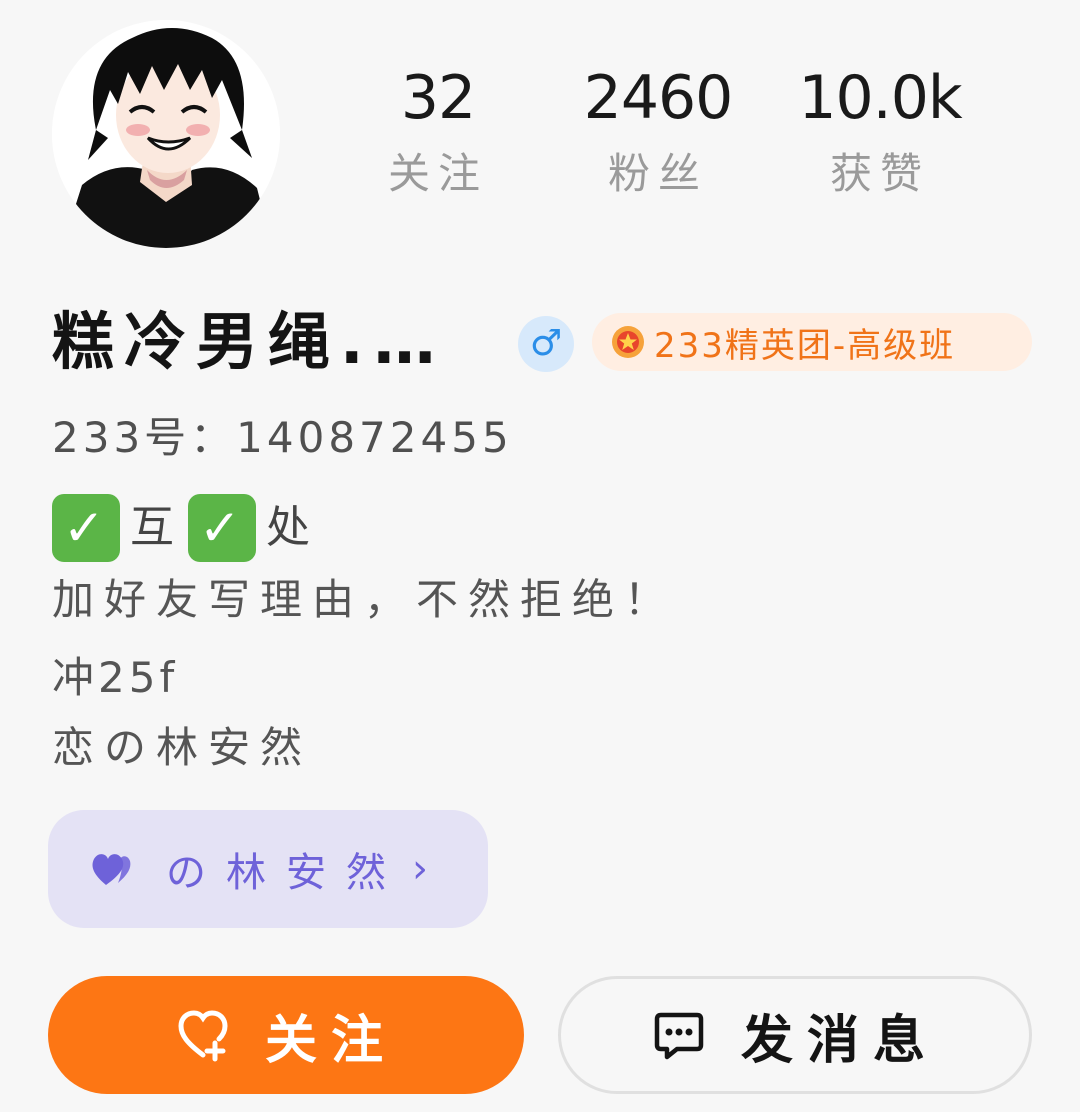 The height and width of the screenshot is (1112, 1080). Describe the element at coordinates (182, 747) in the screenshot. I see `bio-line-4: 恋の林安然` at that location.